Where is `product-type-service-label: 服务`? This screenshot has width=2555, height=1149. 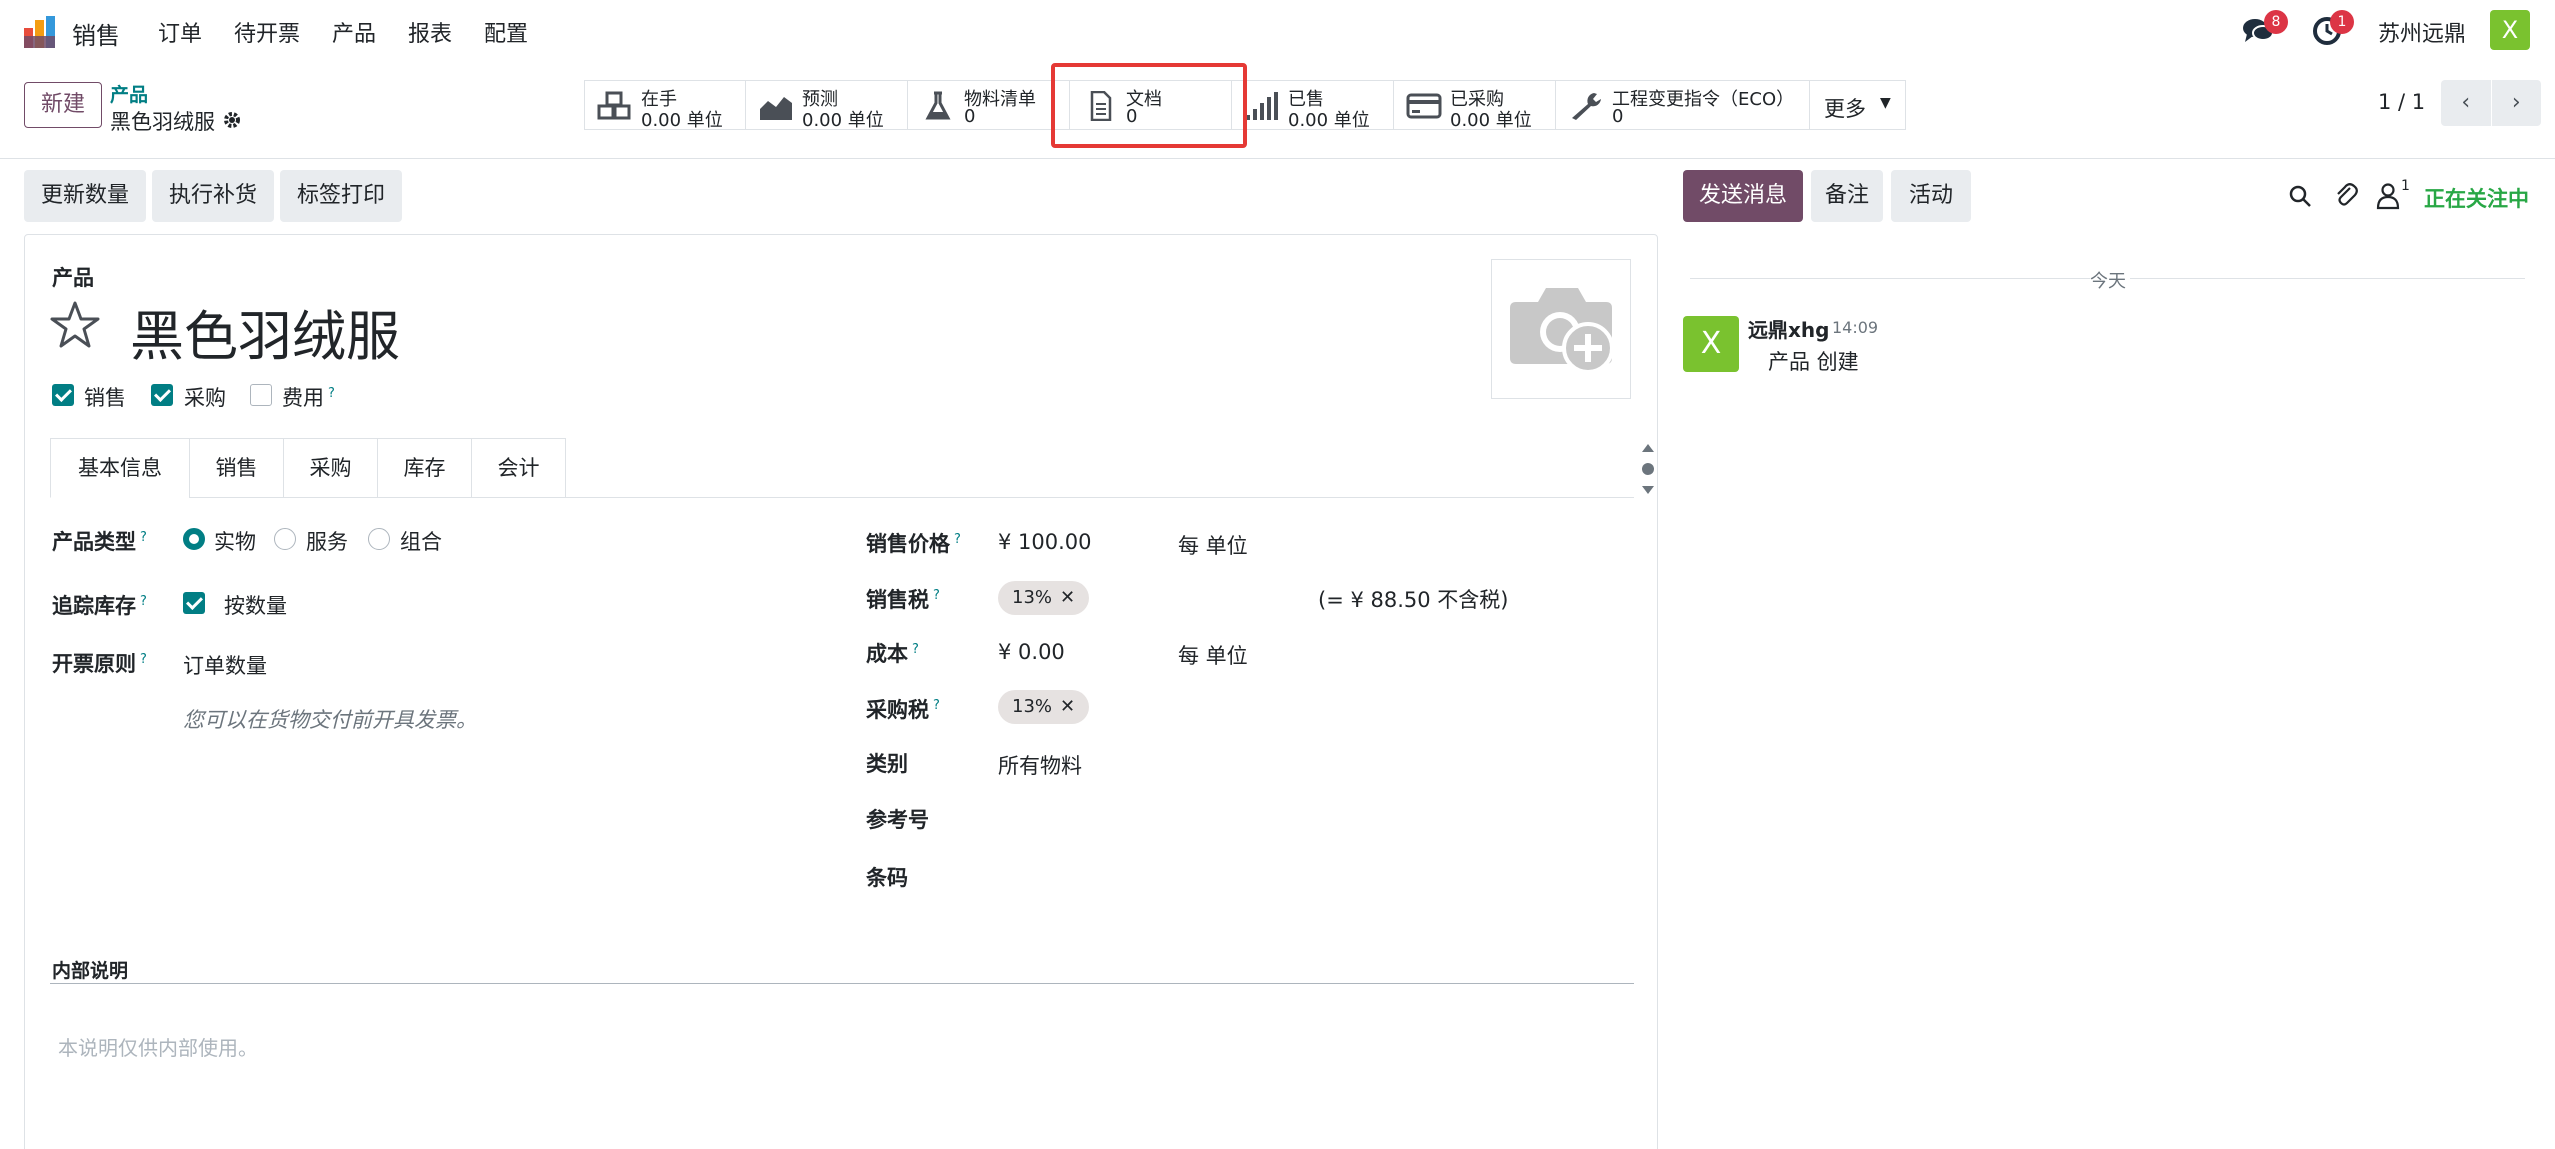
product-type-service-label: 服务 is located at coordinates (327, 542).